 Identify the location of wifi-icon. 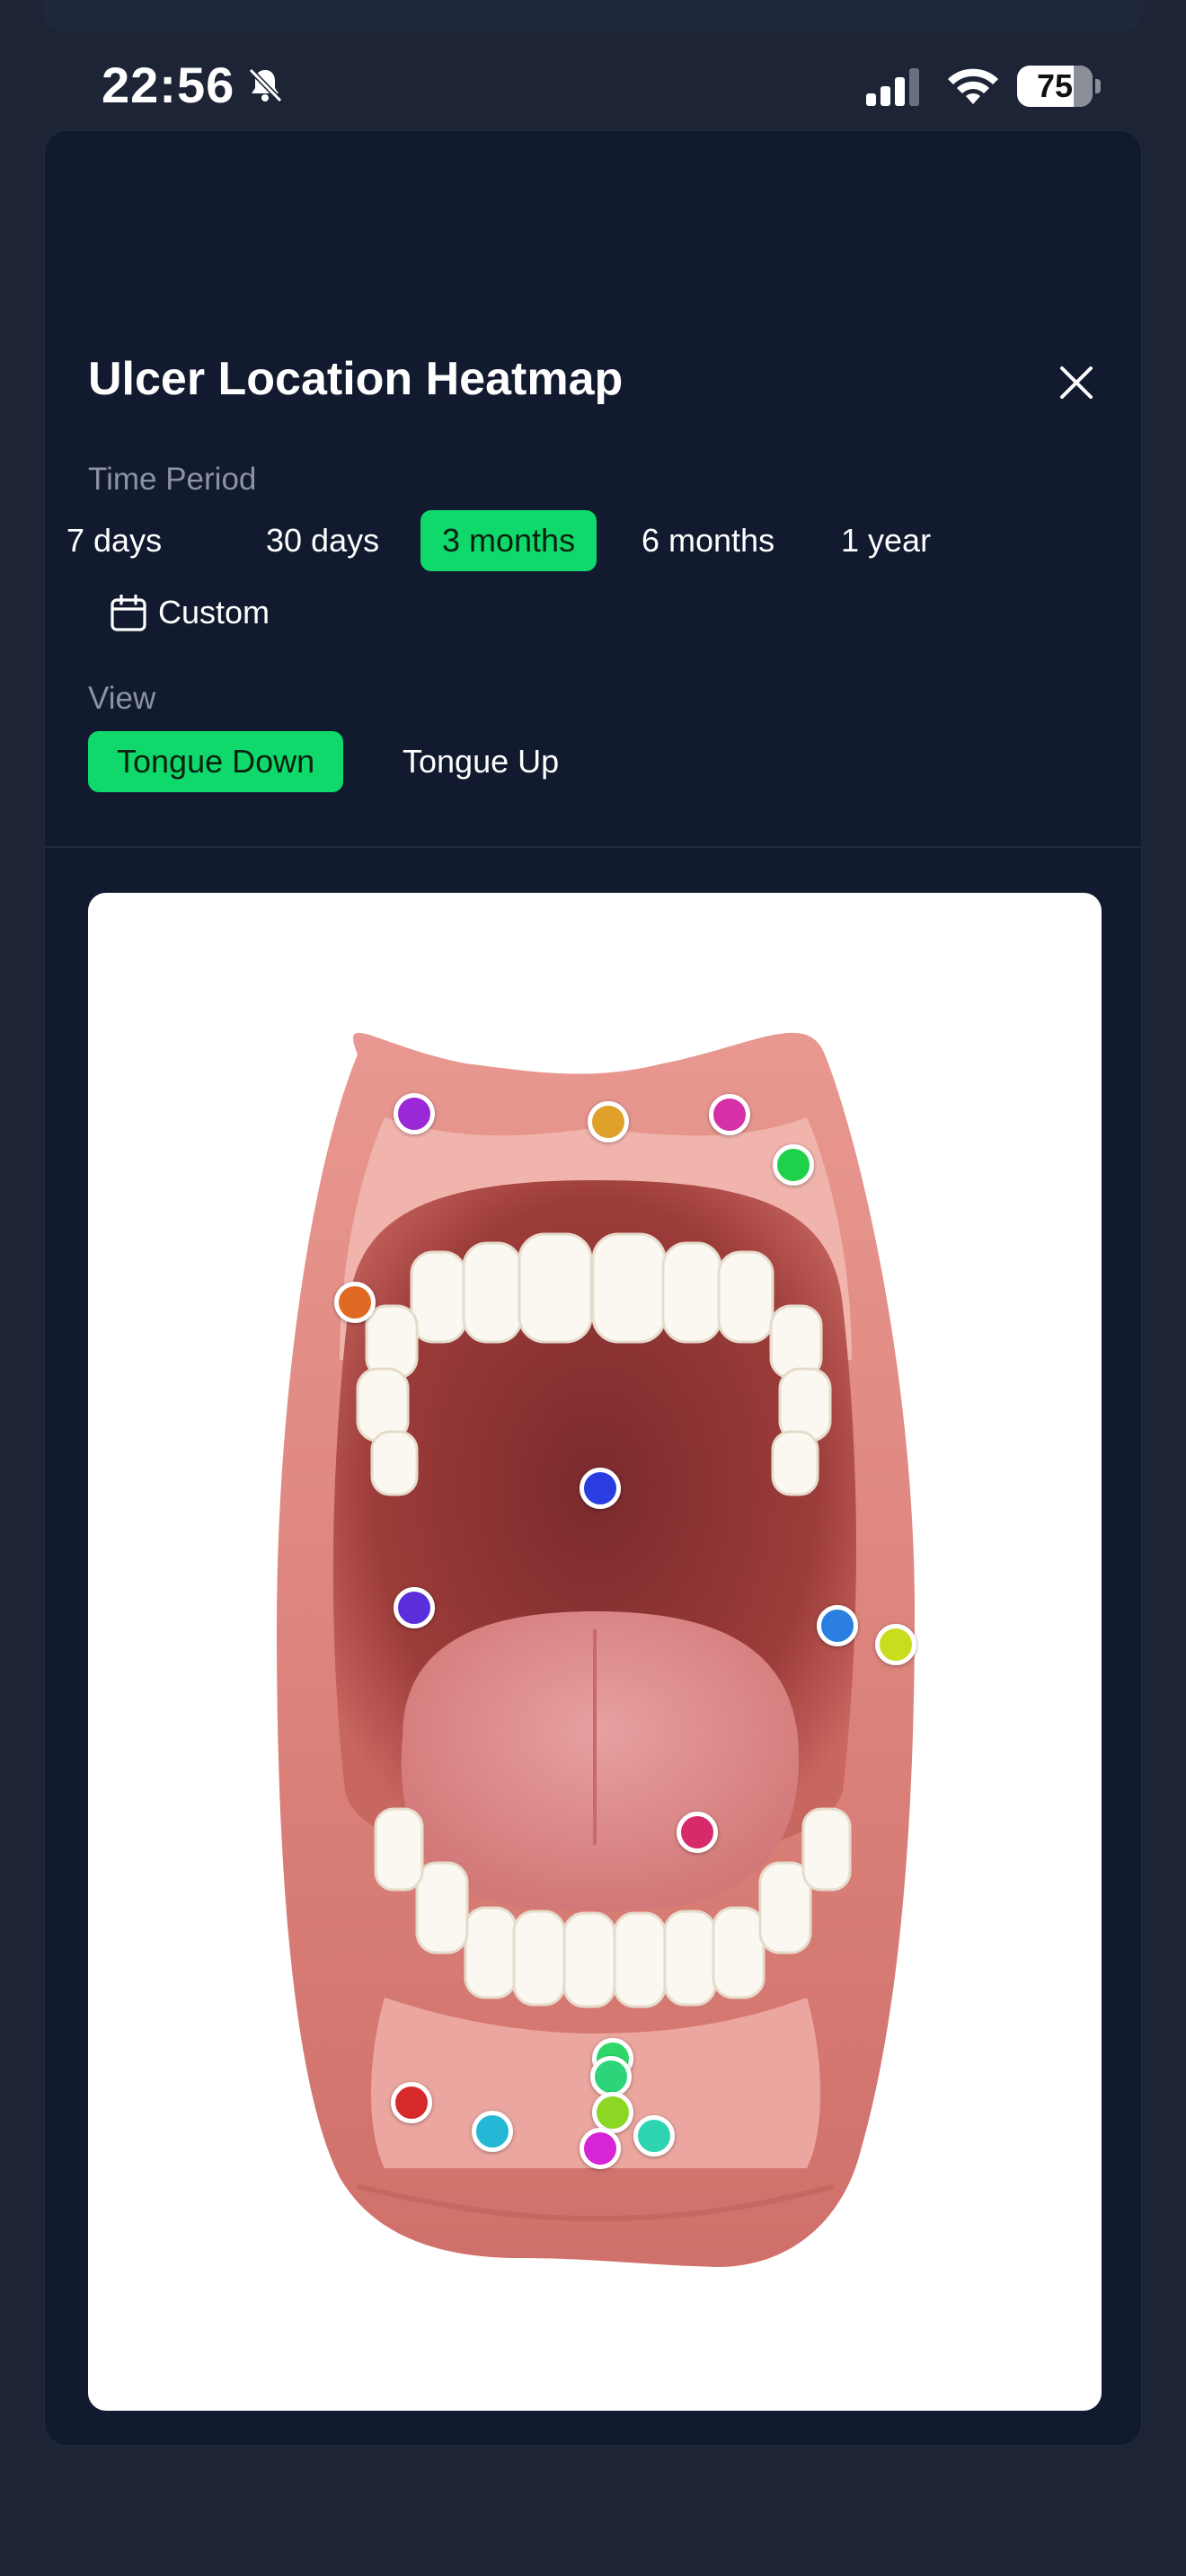
(973, 86).